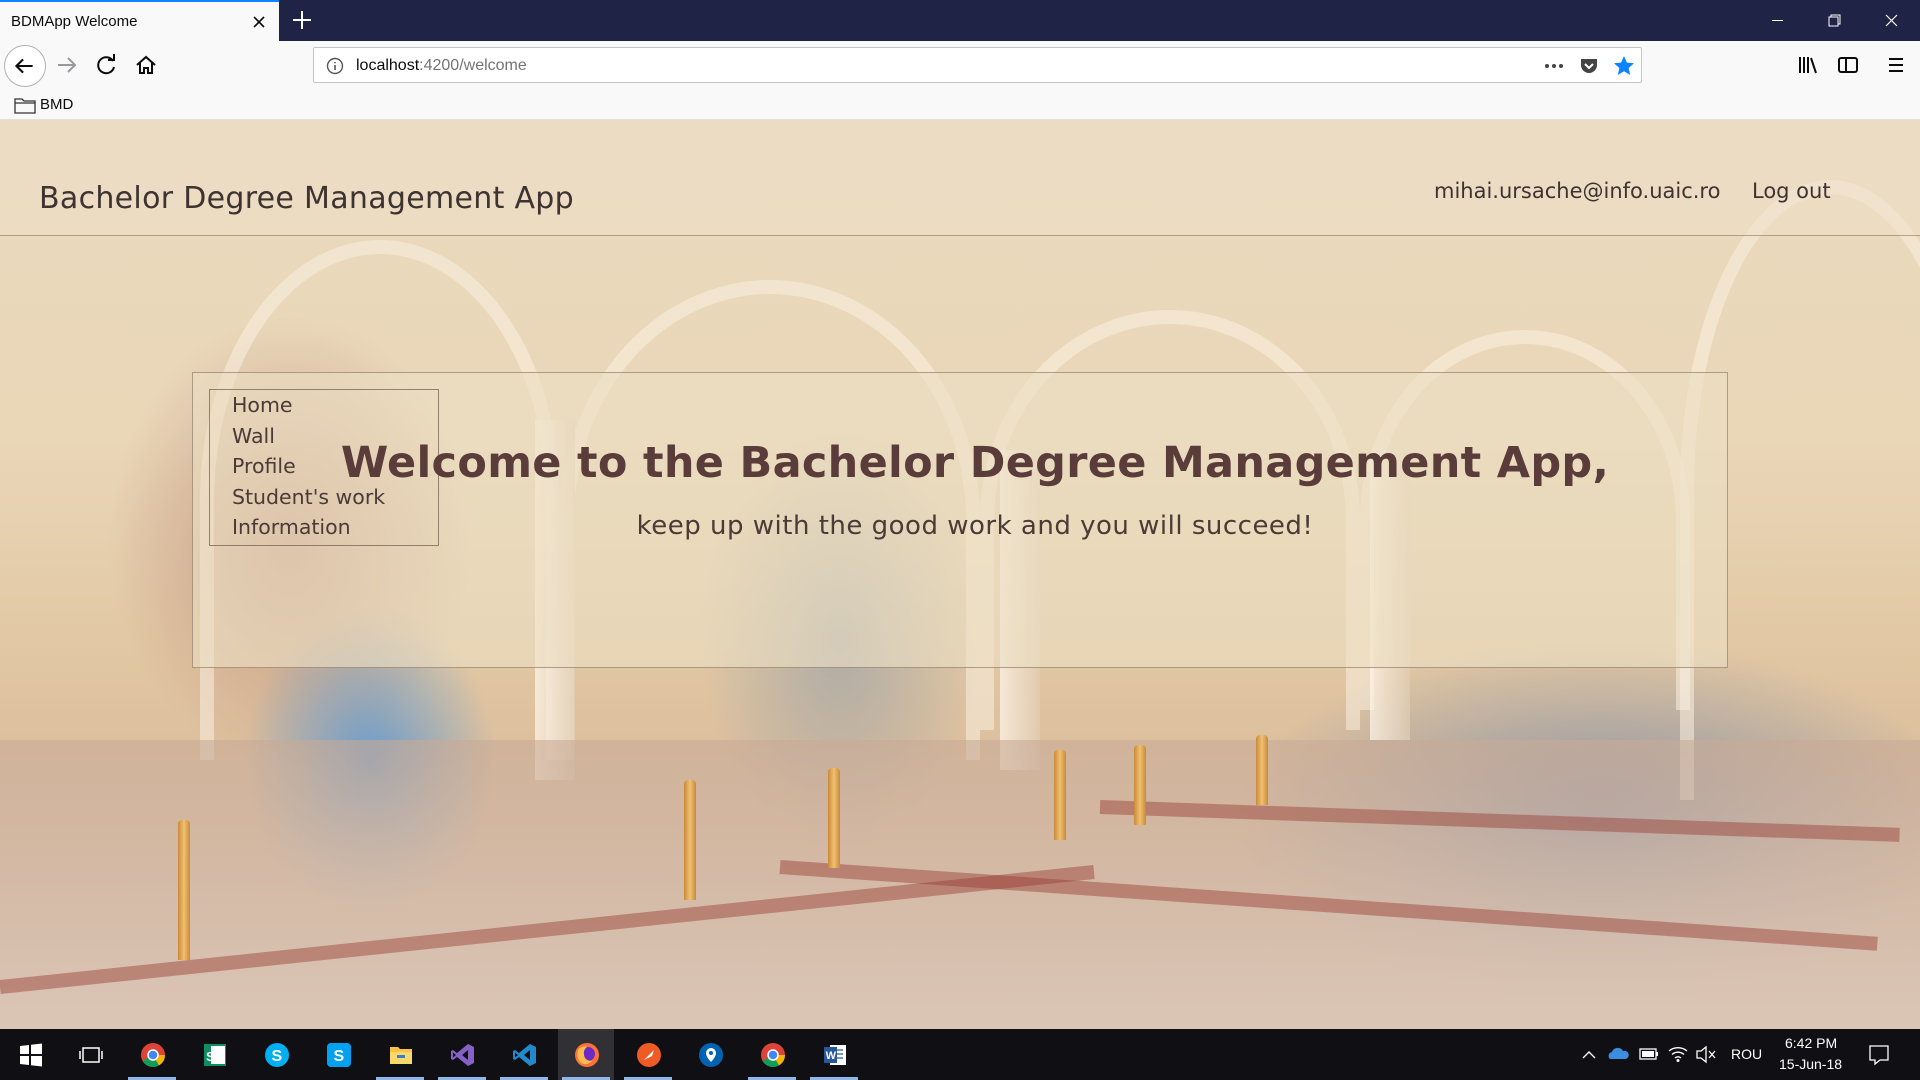  I want to click on tab-strip: BDMApp Welcome, so click(960, 20).